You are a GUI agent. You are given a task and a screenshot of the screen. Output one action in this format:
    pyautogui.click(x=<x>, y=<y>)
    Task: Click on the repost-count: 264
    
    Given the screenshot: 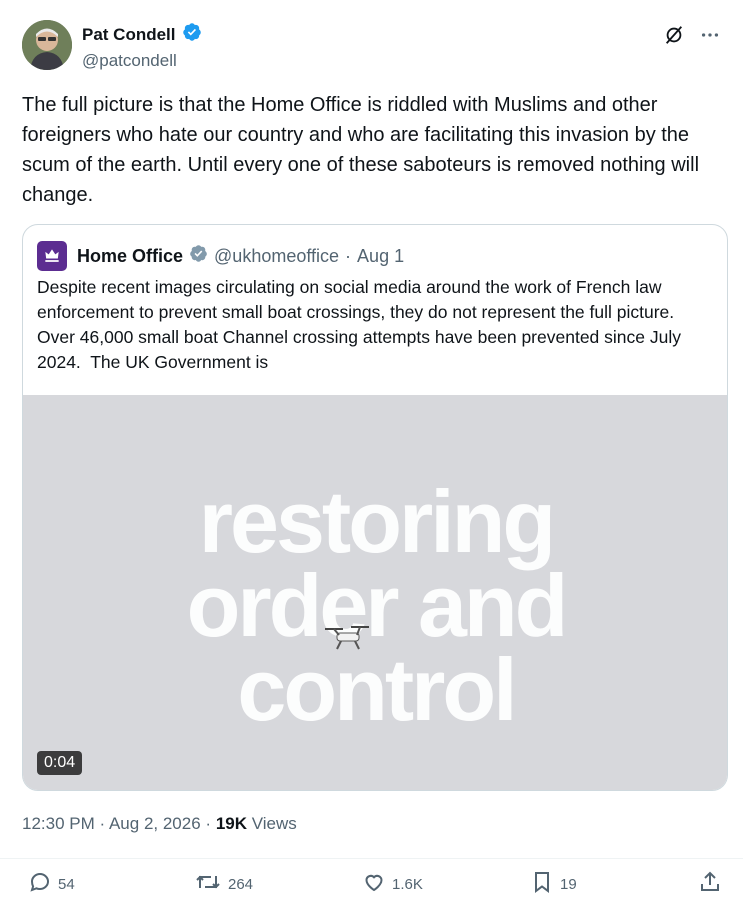 What is the action you would take?
    pyautogui.click(x=241, y=884)
    